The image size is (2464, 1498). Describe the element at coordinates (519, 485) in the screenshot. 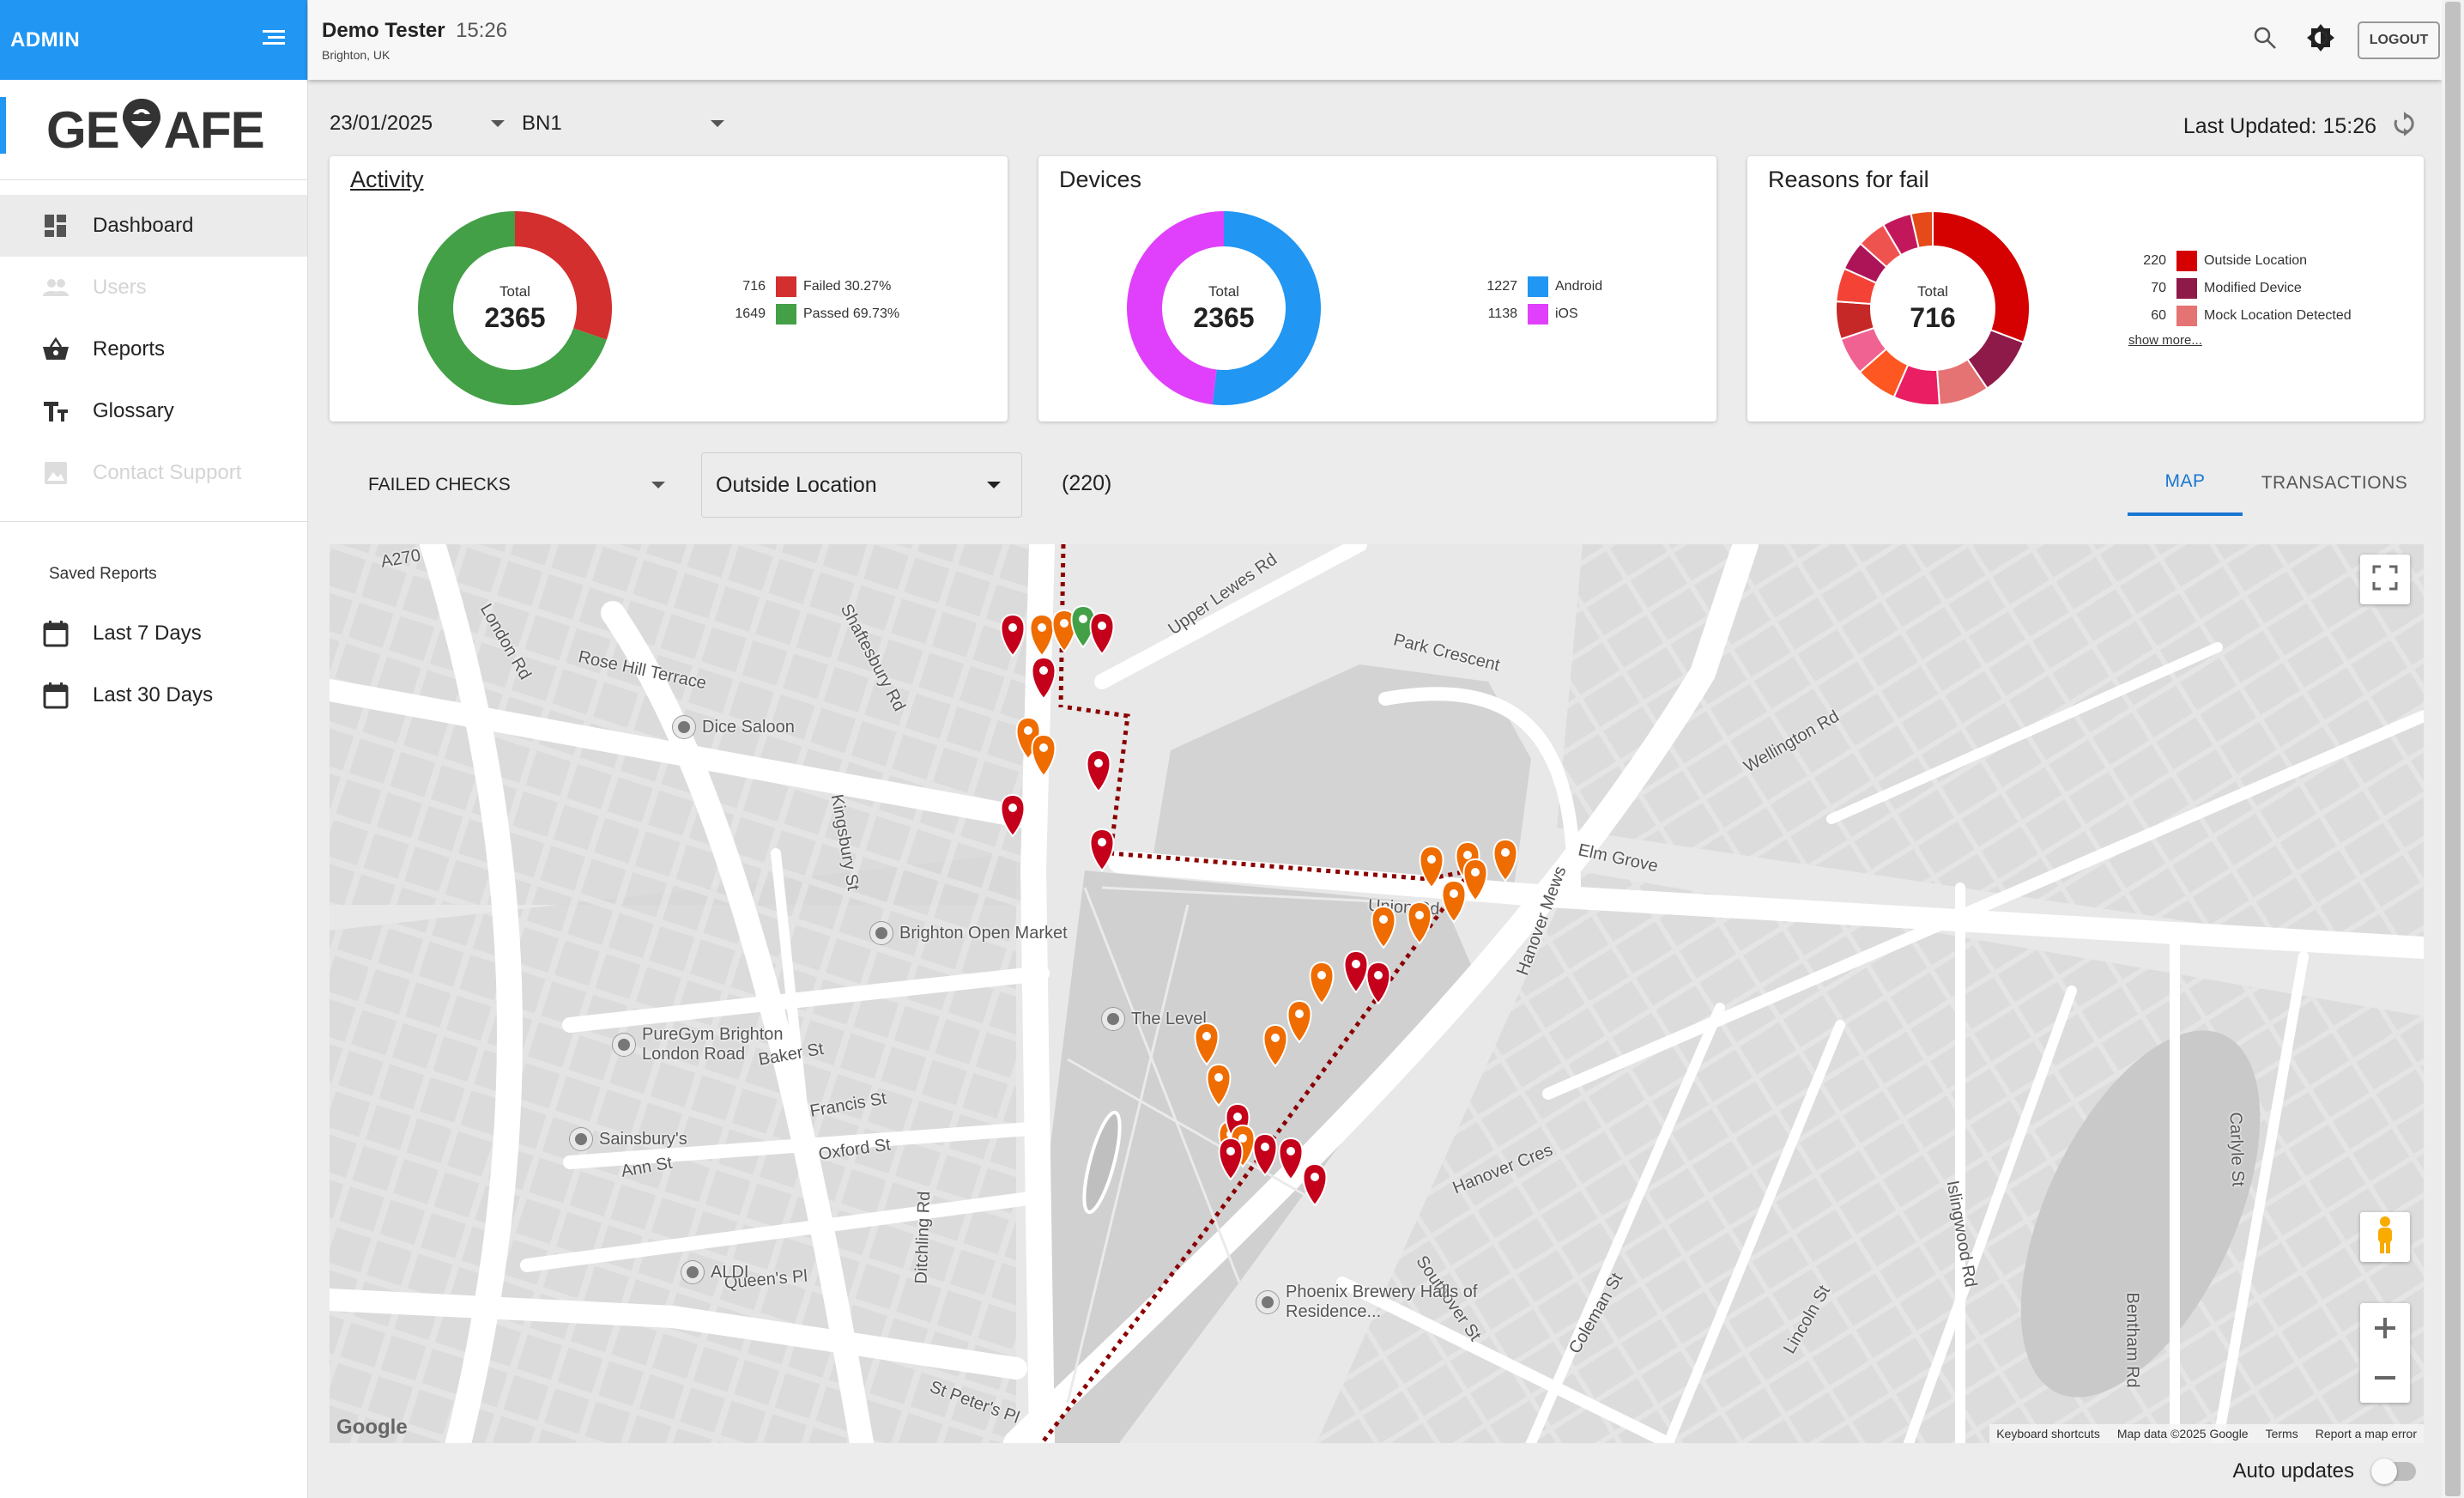

I see `failed-checks-select: FAILED CHECKS` at that location.